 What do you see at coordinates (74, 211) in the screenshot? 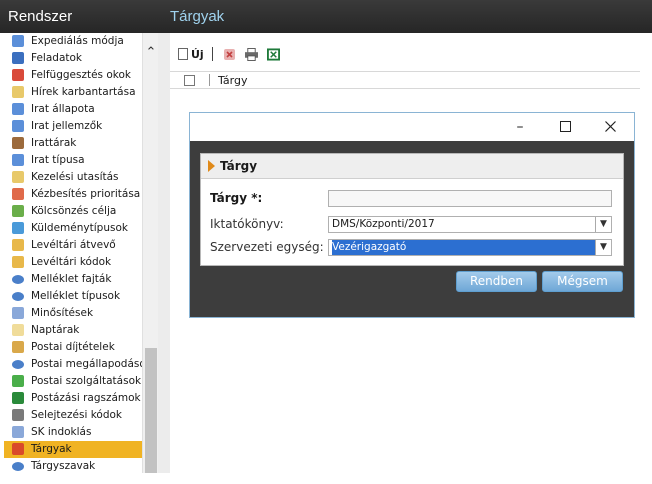
I see `sidebar-item-label: Kölcsönzés célja` at bounding box center [74, 211].